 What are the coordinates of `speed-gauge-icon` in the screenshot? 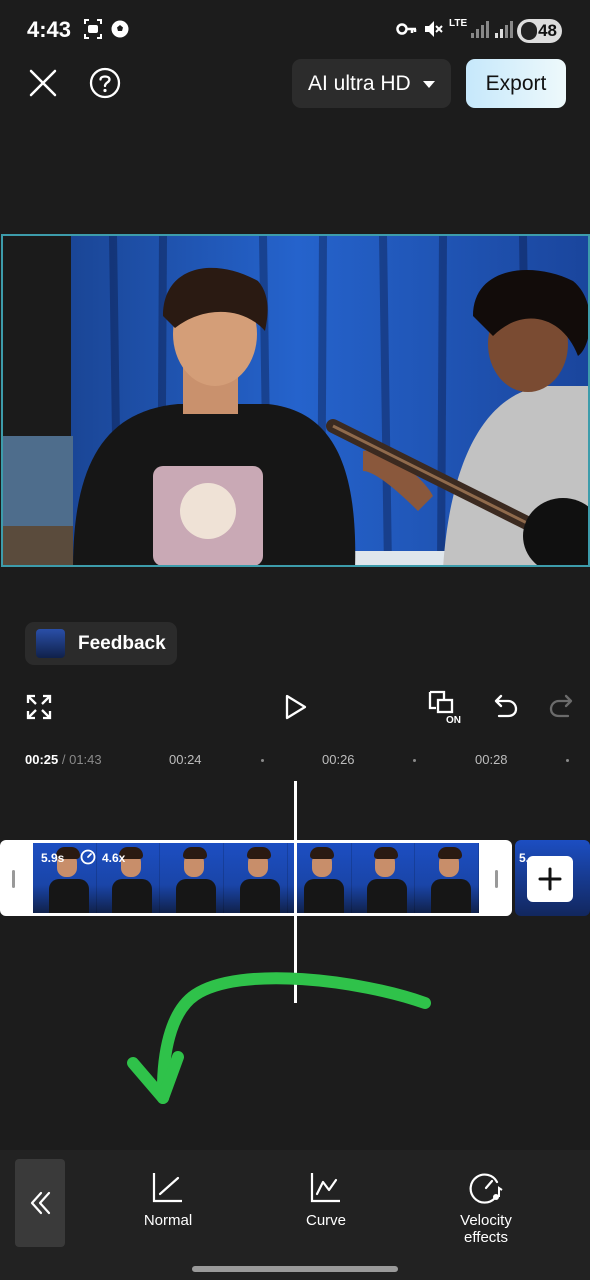 It's located at (88, 857).